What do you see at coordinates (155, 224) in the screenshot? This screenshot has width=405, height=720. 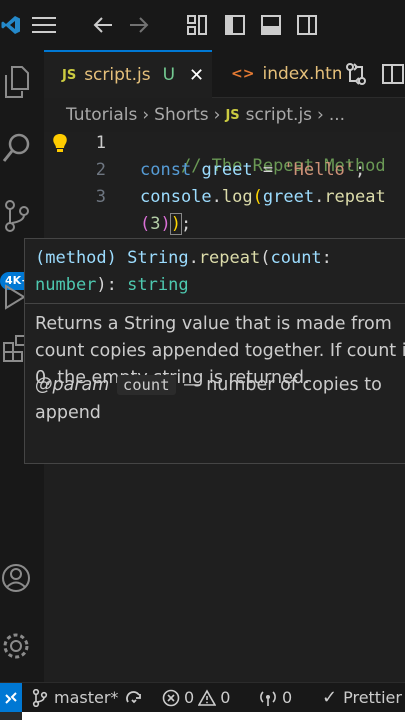 I see `number-token: 3` at bounding box center [155, 224].